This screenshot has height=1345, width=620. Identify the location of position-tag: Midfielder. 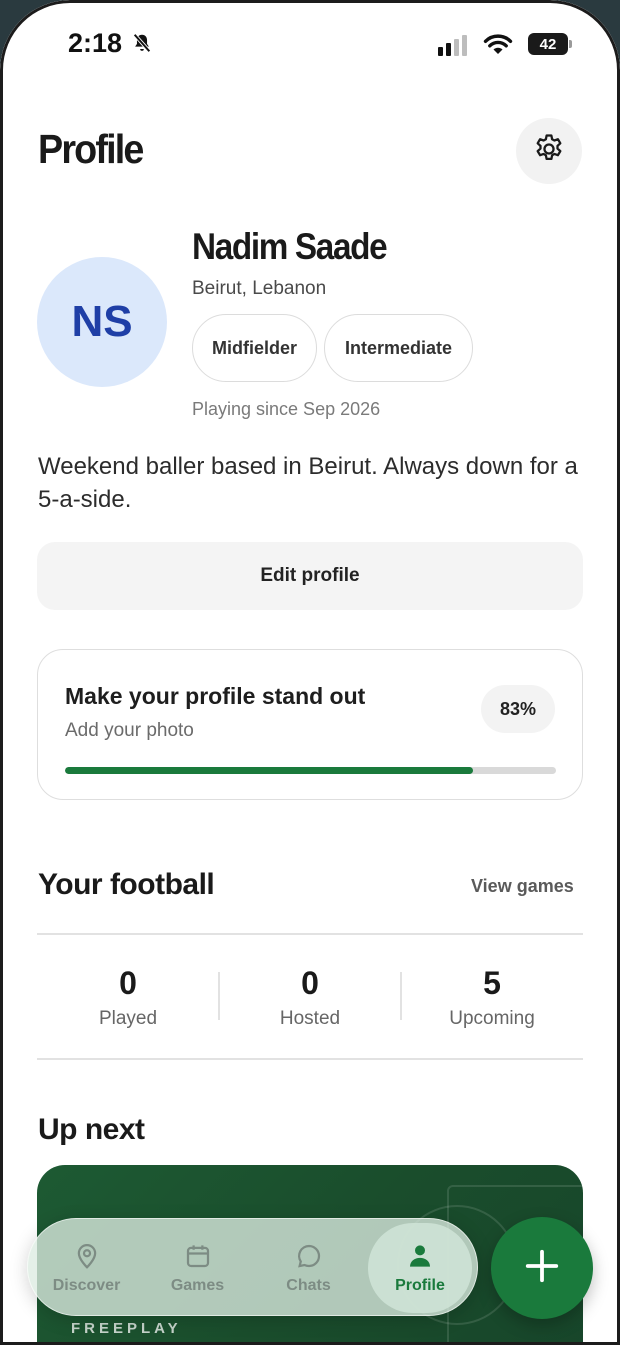
(254, 348).